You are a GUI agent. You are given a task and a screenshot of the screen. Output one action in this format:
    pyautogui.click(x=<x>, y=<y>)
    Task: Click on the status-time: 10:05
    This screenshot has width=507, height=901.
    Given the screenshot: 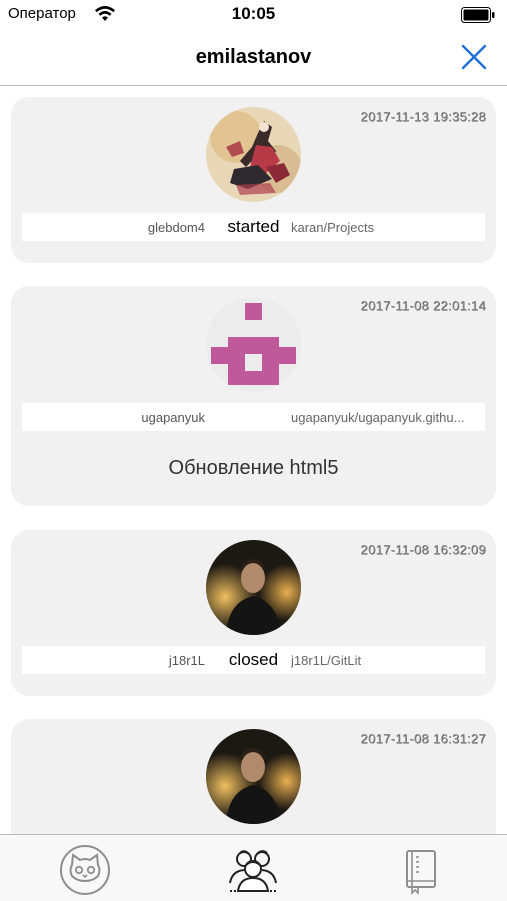 What is the action you would take?
    pyautogui.click(x=253, y=13)
    